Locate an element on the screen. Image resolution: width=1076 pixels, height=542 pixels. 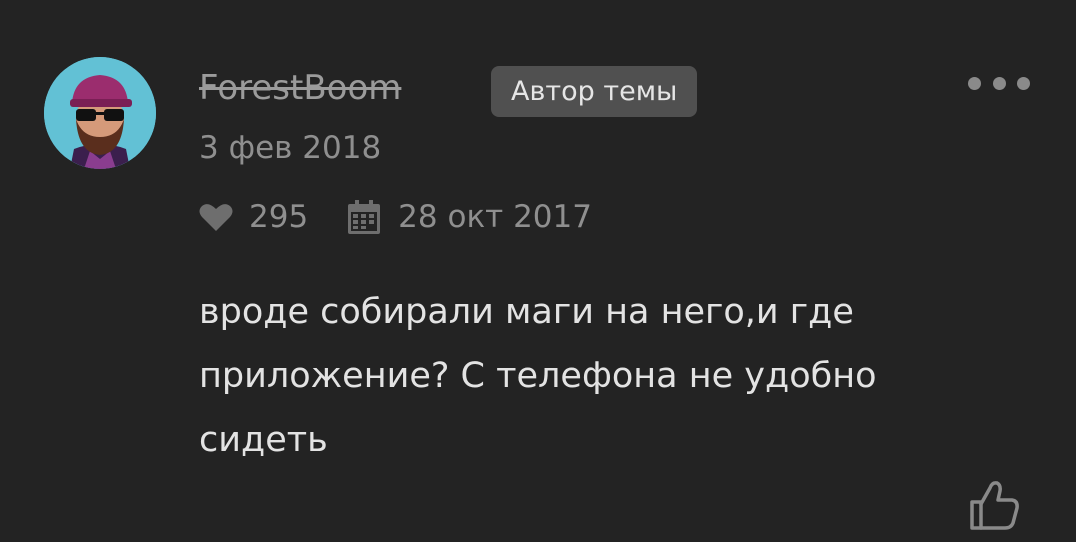
heart-icon is located at coordinates (216, 217).